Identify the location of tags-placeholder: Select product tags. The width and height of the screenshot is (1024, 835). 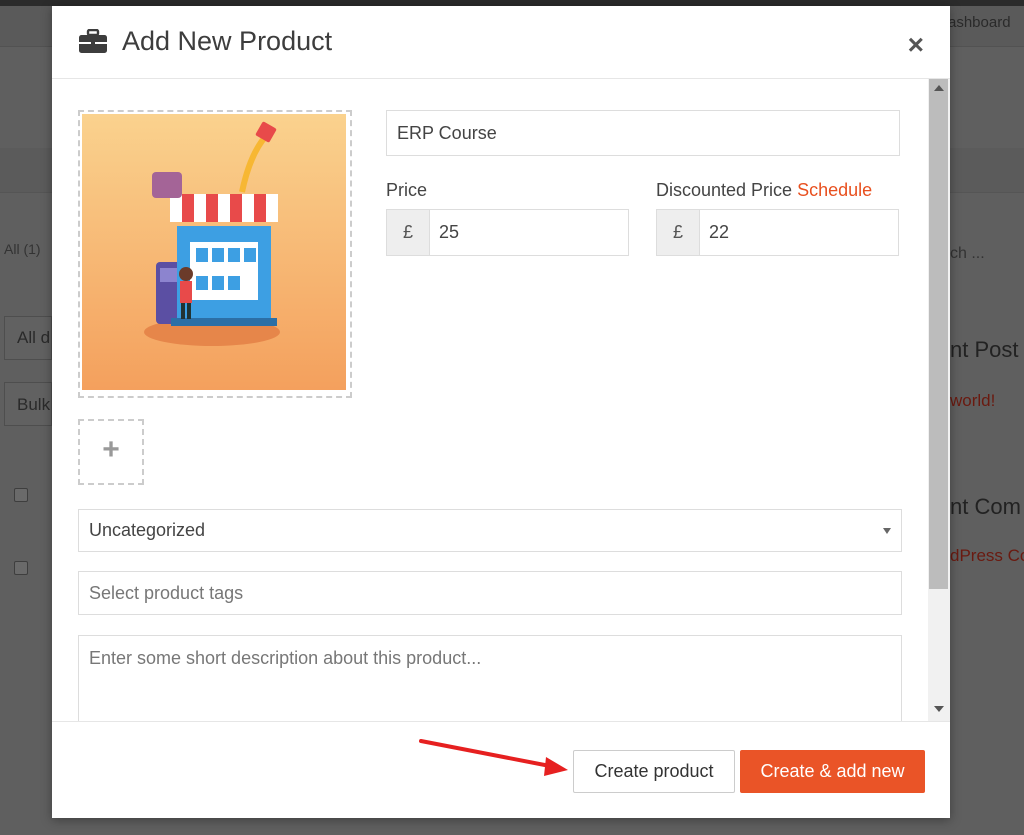
(166, 593).